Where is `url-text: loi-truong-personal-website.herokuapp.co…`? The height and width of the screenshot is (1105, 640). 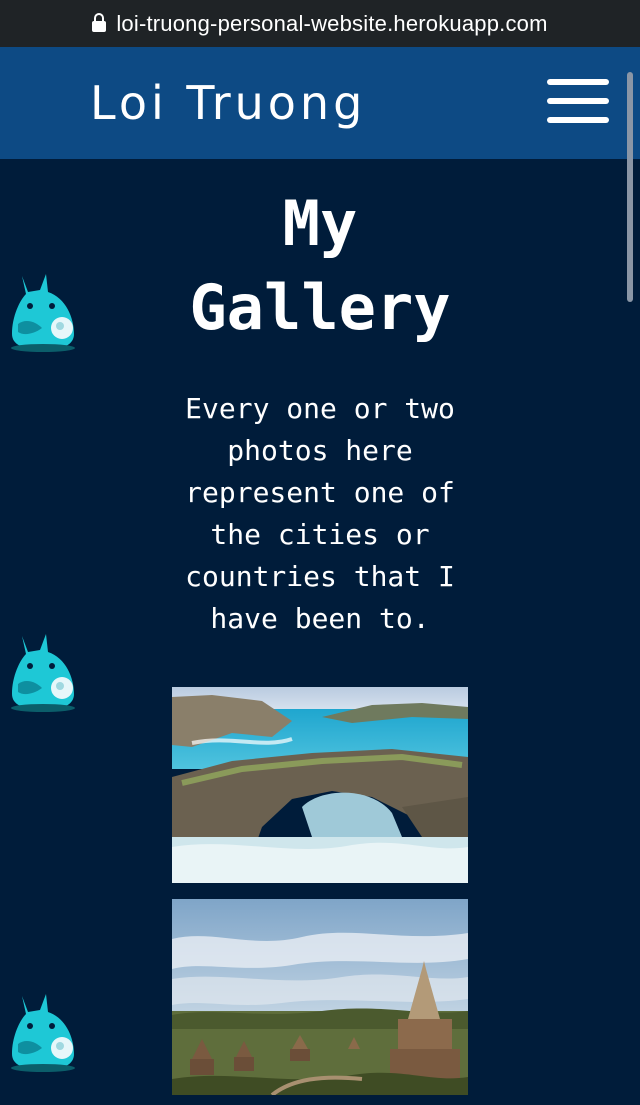 url-text: loi-truong-personal-website.herokuapp.co… is located at coordinates (331, 24).